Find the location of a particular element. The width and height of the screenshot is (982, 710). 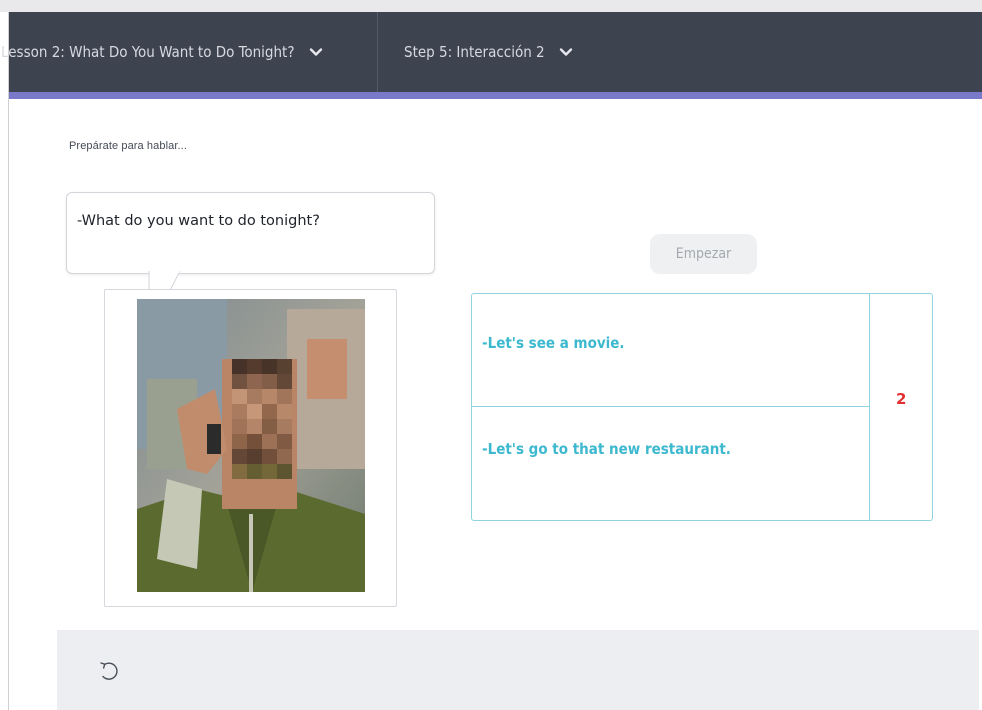

step-selector-label: Step 5: Interacción 2 is located at coordinates (474, 52).